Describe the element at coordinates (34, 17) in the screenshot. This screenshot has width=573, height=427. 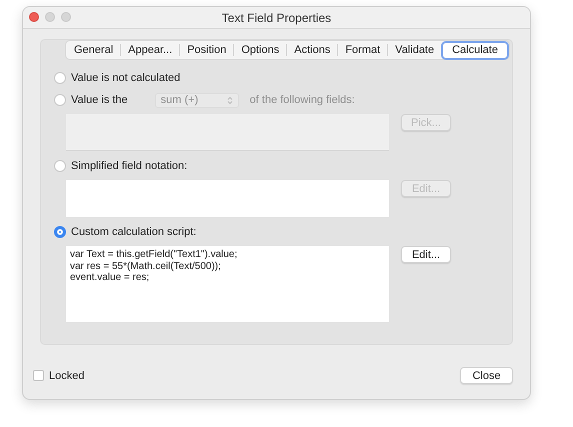
I see `close-icon` at that location.